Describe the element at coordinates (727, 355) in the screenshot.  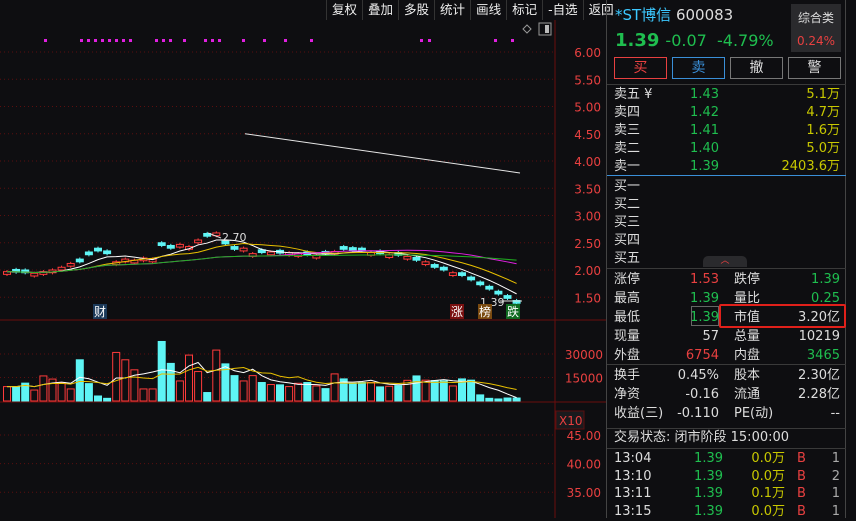
I see `stat-row: 外盘 6754 内盘 3465` at that location.